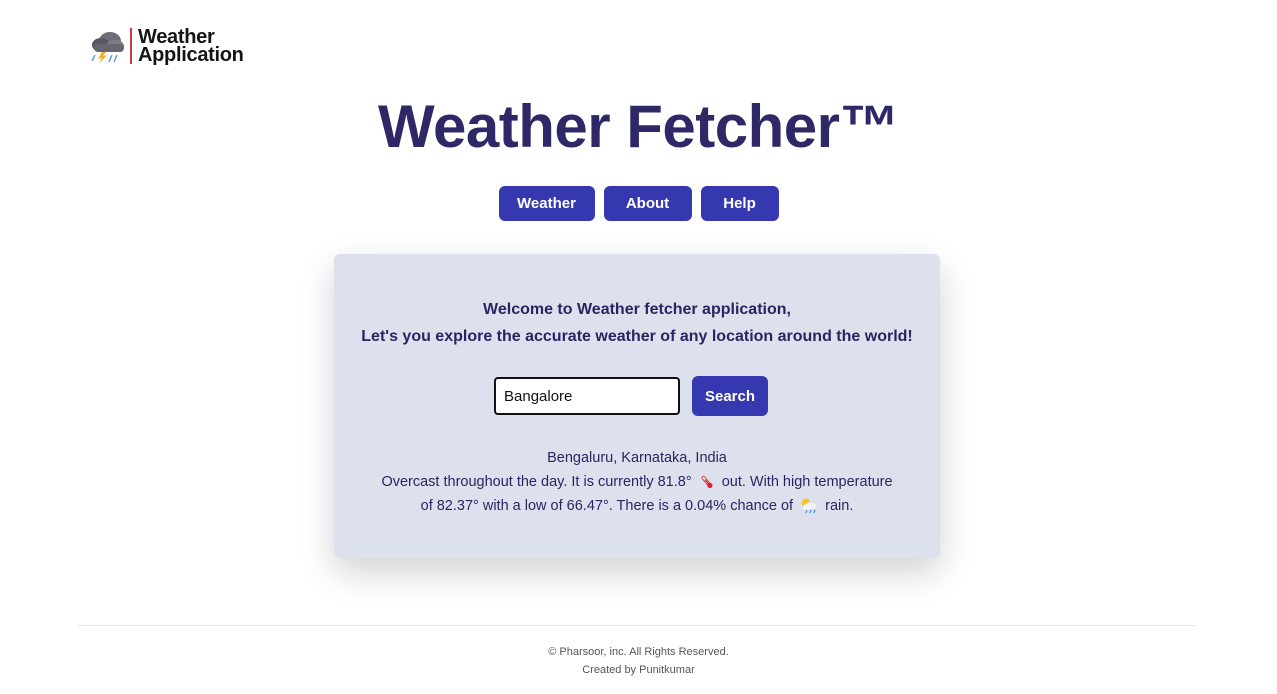 The image size is (1277, 694). Describe the element at coordinates (730, 396) in the screenshot. I see `search-button: Search` at that location.